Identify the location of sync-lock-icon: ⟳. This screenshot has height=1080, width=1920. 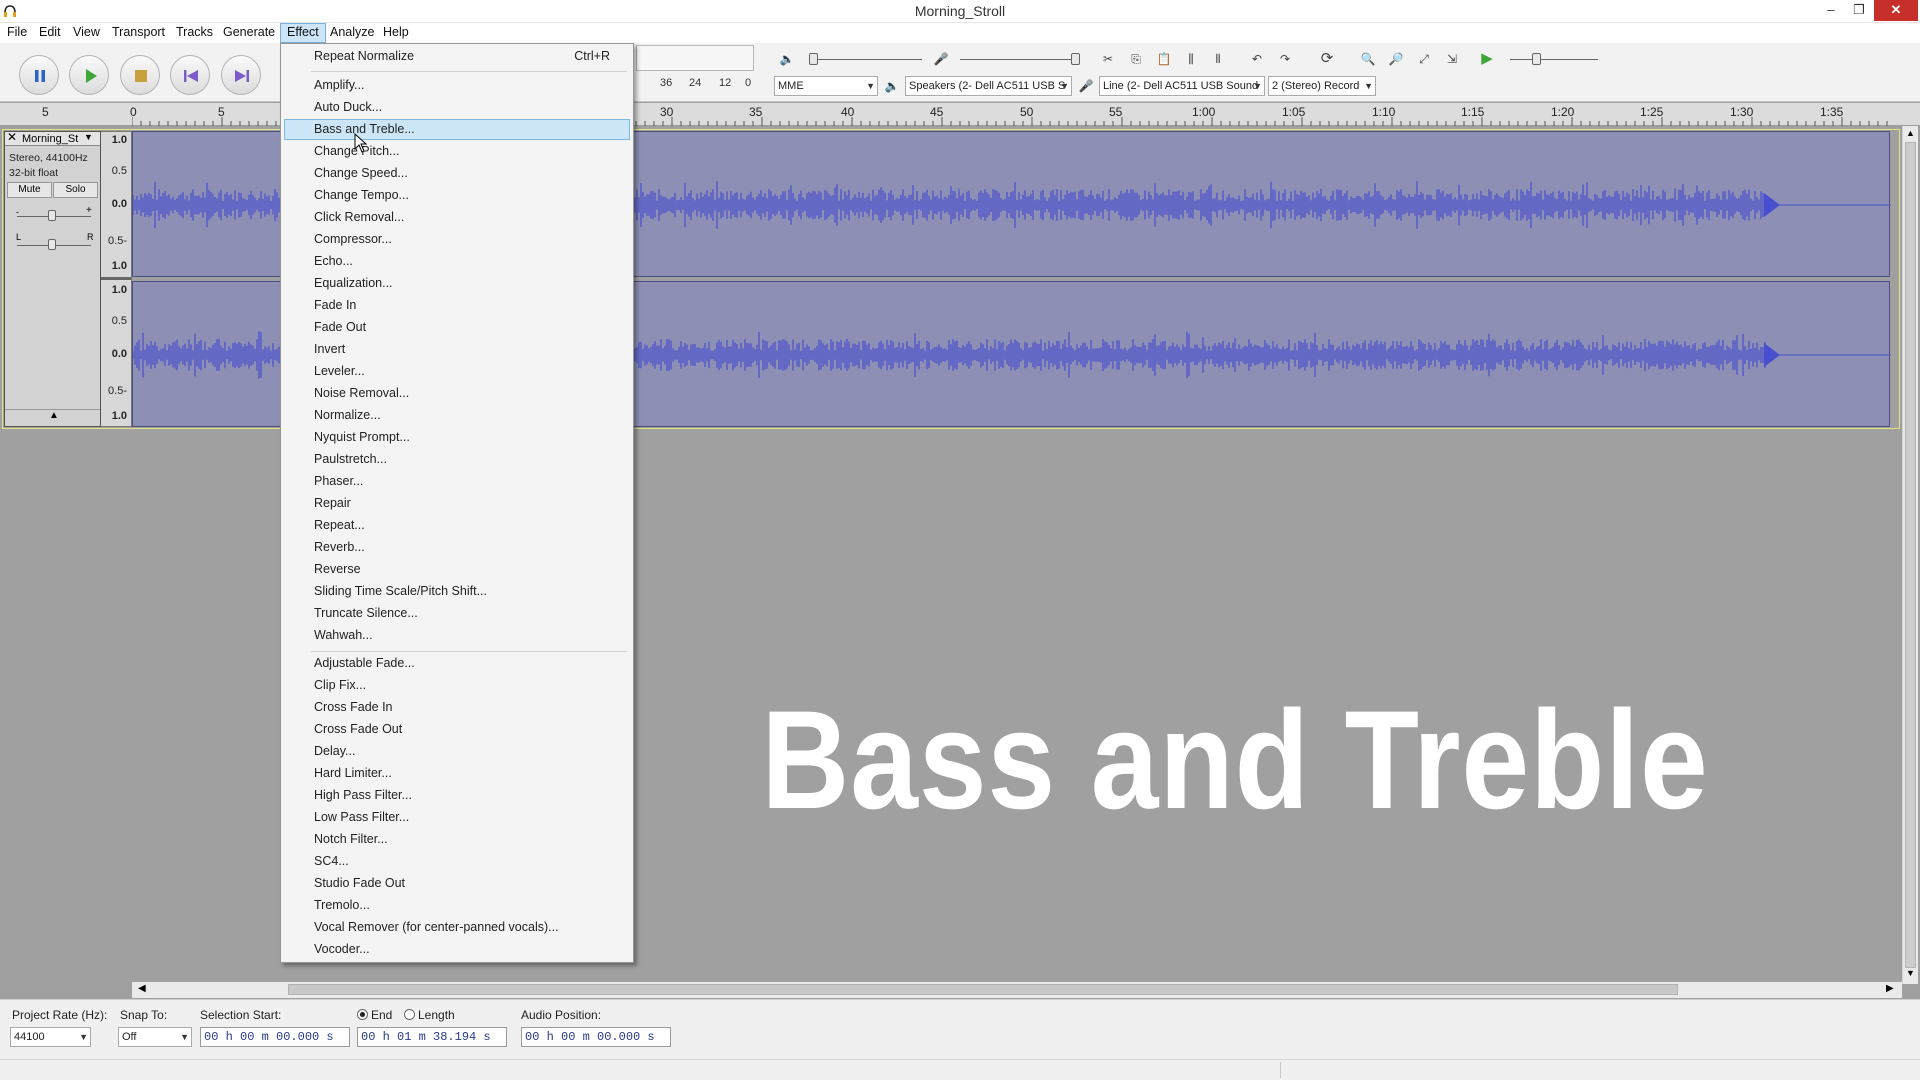
(1327, 59).